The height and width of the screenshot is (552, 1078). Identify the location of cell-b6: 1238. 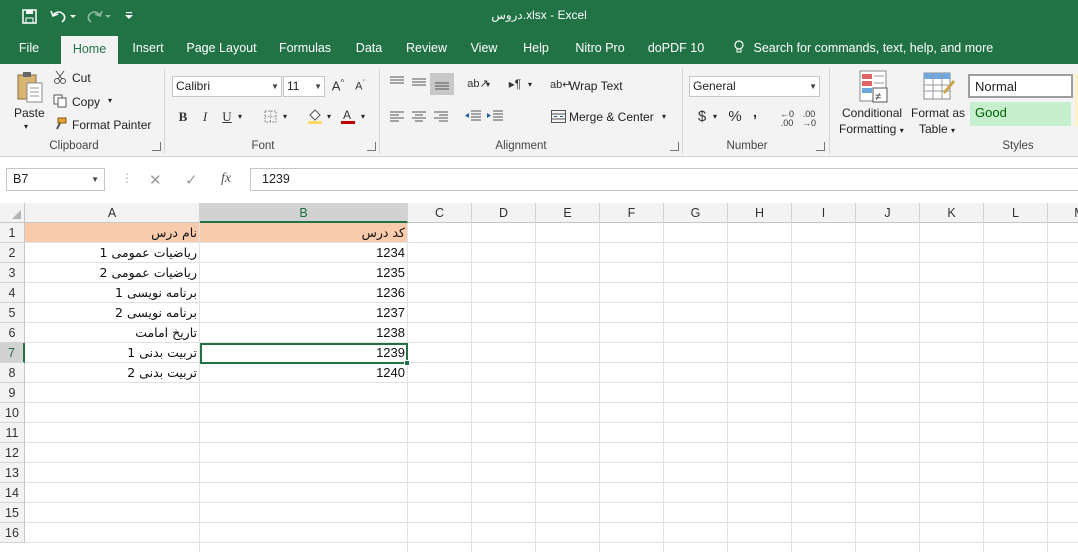
(304, 333).